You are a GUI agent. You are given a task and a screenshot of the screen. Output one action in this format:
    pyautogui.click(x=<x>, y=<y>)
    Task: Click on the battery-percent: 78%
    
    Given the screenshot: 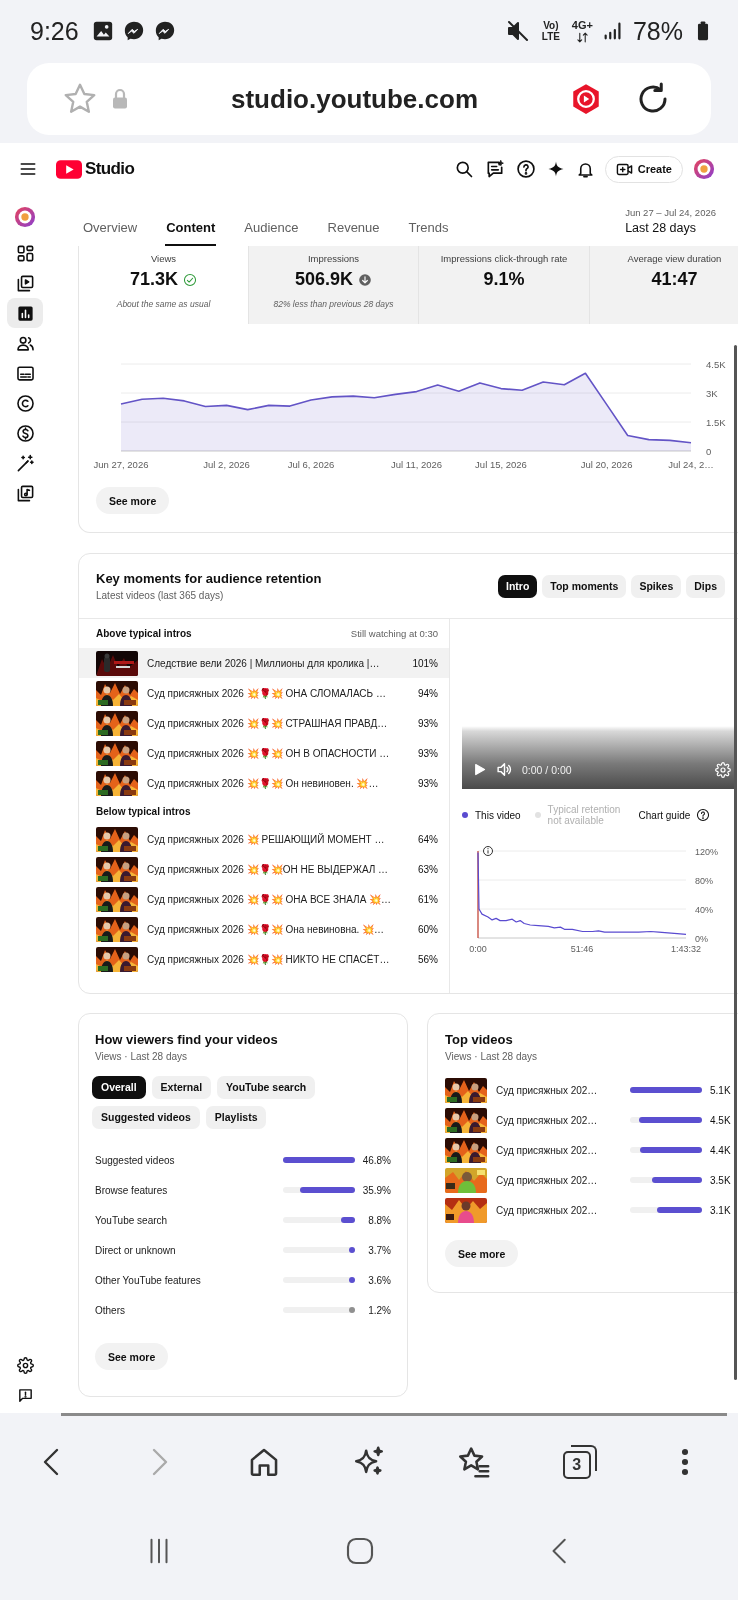 What is the action you would take?
    pyautogui.click(x=657, y=31)
    